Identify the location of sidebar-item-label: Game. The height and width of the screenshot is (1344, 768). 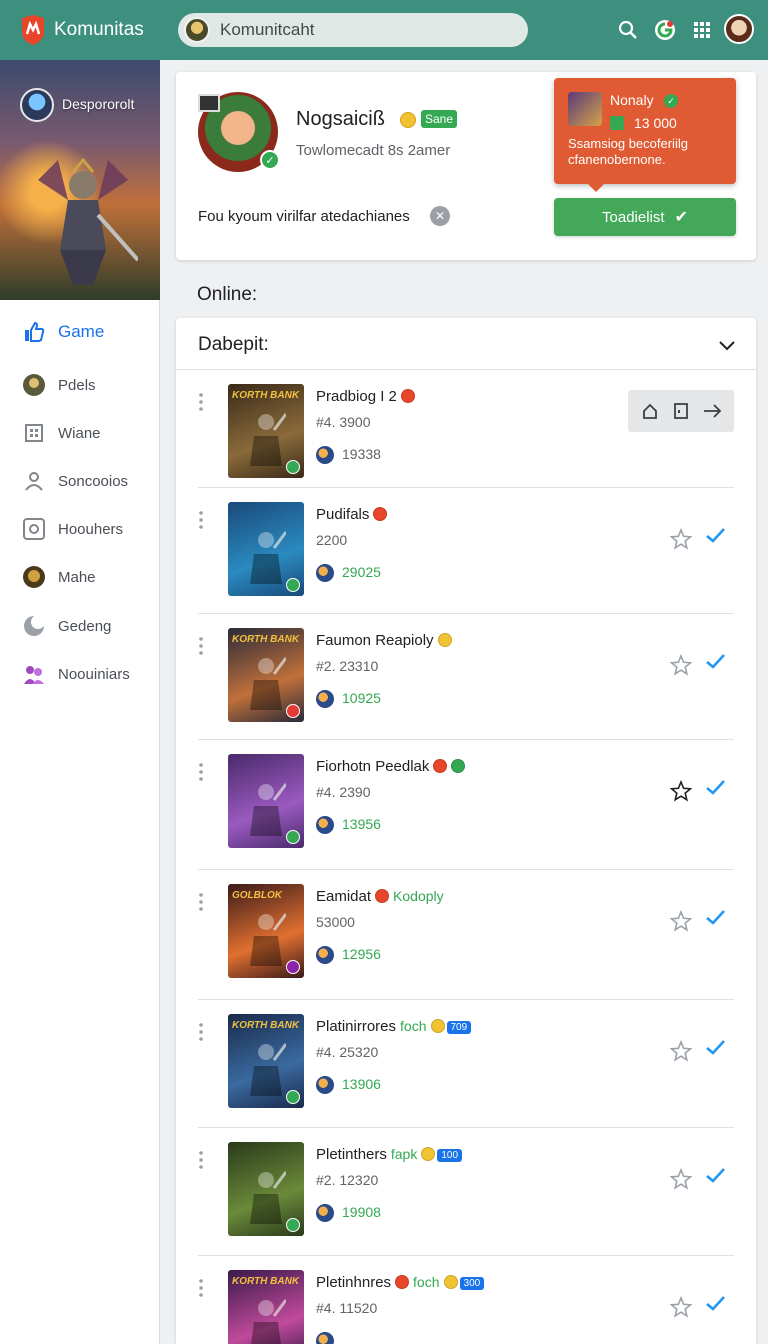
(81, 331).